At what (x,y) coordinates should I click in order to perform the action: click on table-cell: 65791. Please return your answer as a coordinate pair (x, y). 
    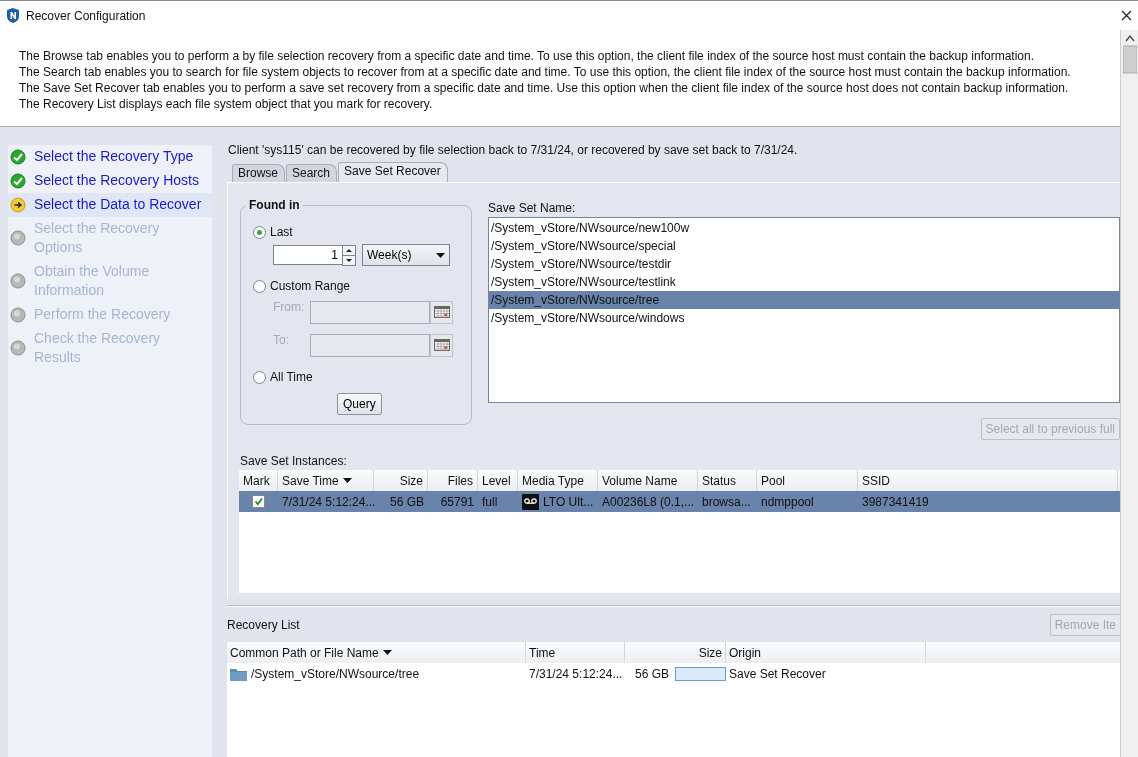
    Looking at the image, I should click on (457, 501).